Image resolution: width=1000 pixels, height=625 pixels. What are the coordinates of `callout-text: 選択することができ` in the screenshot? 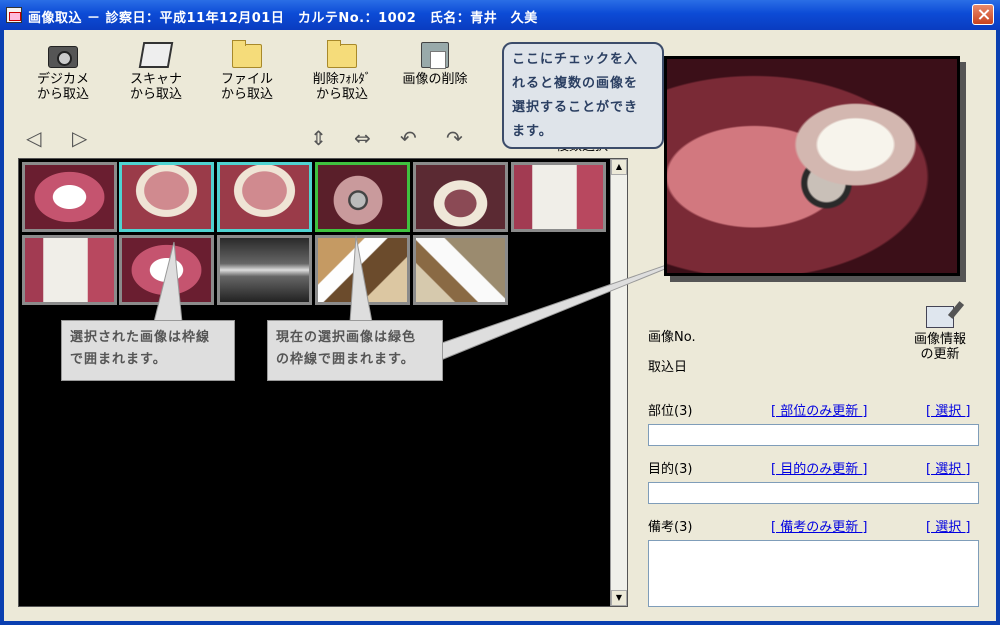 It's located at (575, 107).